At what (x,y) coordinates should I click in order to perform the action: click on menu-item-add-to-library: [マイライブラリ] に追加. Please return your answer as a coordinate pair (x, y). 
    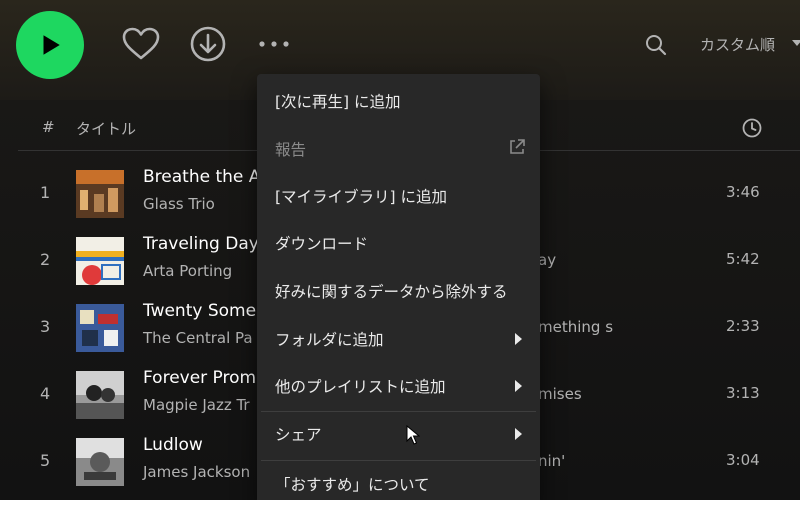
    Looking at the image, I should click on (398, 196).